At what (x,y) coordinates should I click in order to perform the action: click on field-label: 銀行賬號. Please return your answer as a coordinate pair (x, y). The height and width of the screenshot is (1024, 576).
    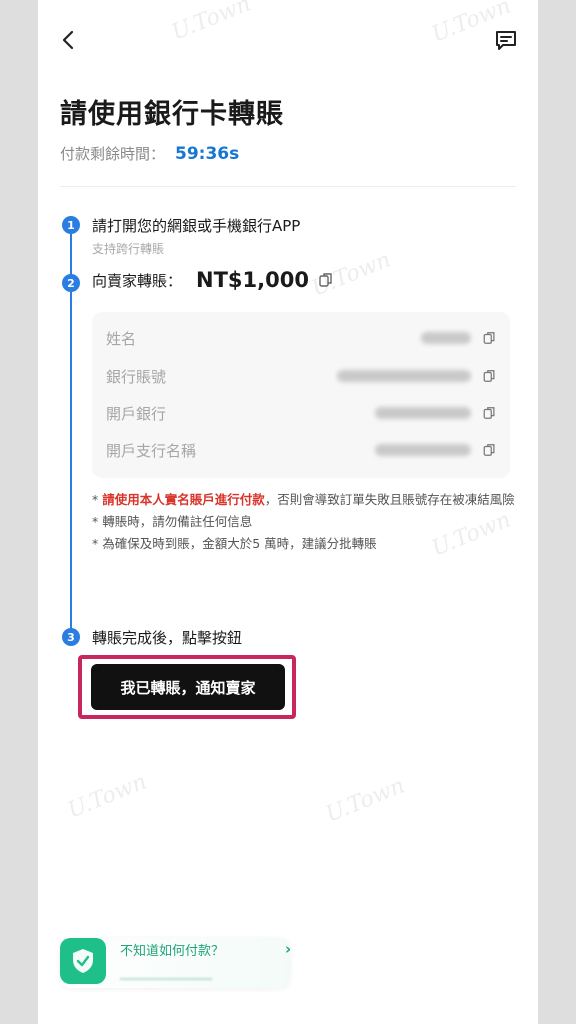
    Looking at the image, I should click on (136, 376).